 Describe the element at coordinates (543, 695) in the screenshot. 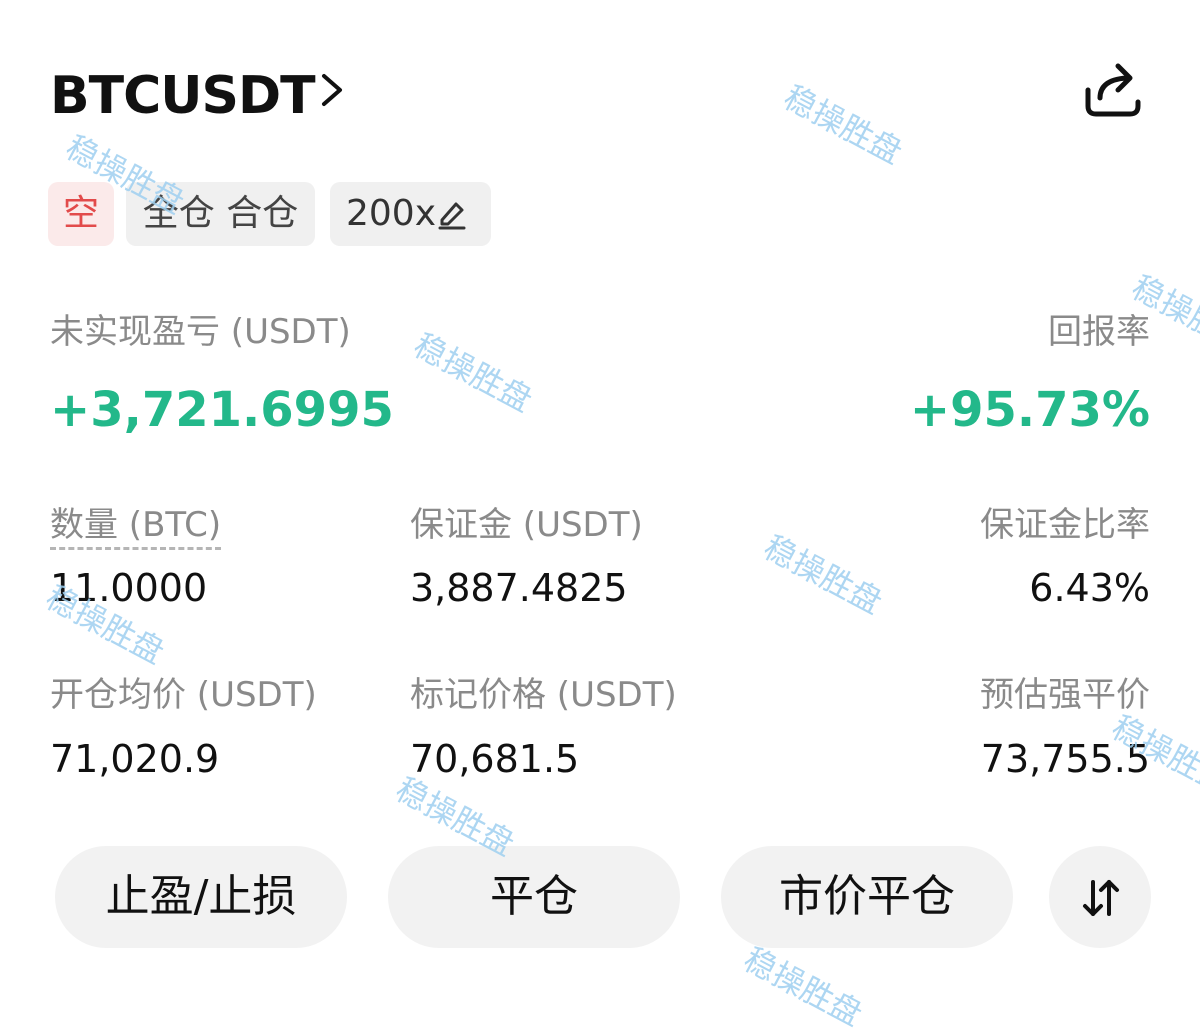

I see `mark-price-label: 标记价格 (USDT)` at that location.